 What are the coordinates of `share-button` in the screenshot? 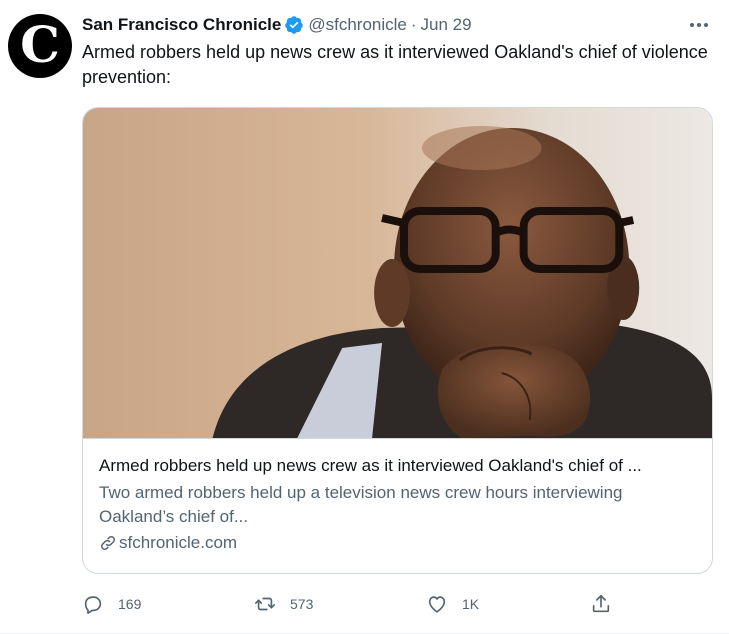 It's located at (601, 604).